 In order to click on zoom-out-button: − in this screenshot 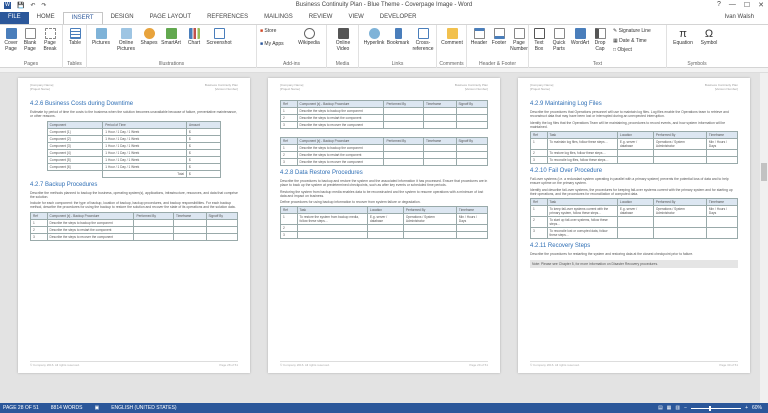, I will do `click(685, 408)`.